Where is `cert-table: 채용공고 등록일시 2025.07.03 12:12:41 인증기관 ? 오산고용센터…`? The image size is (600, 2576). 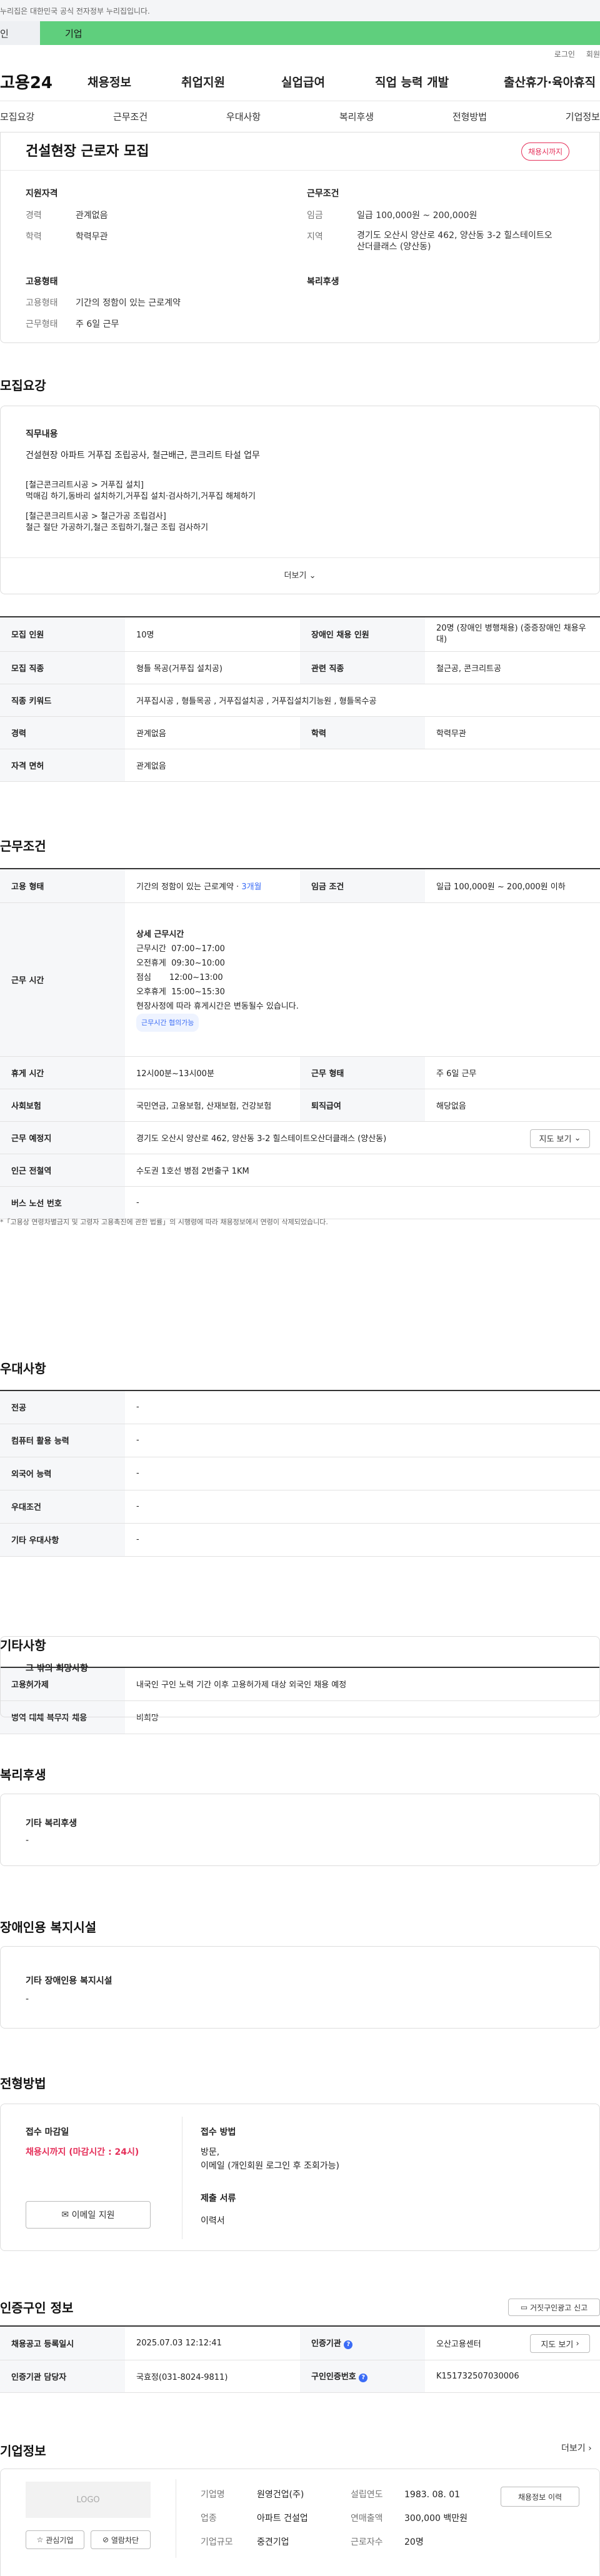 cert-table: 채용공고 등록일시 2025.07.03 12:12:41 인증기관 ? 오산고용센터… is located at coordinates (300, 2359).